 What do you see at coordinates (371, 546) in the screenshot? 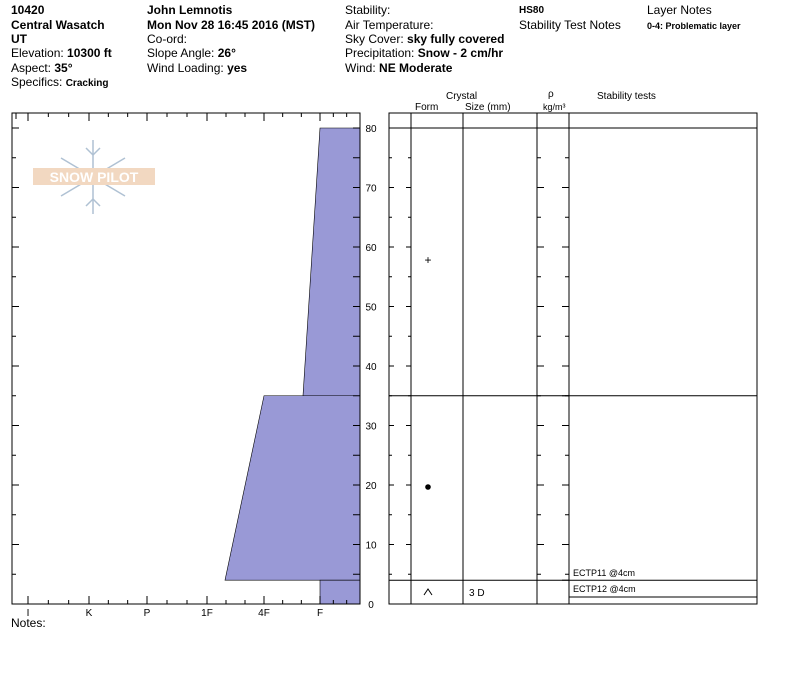
I see `y-tick-label-10: 10` at bounding box center [371, 546].